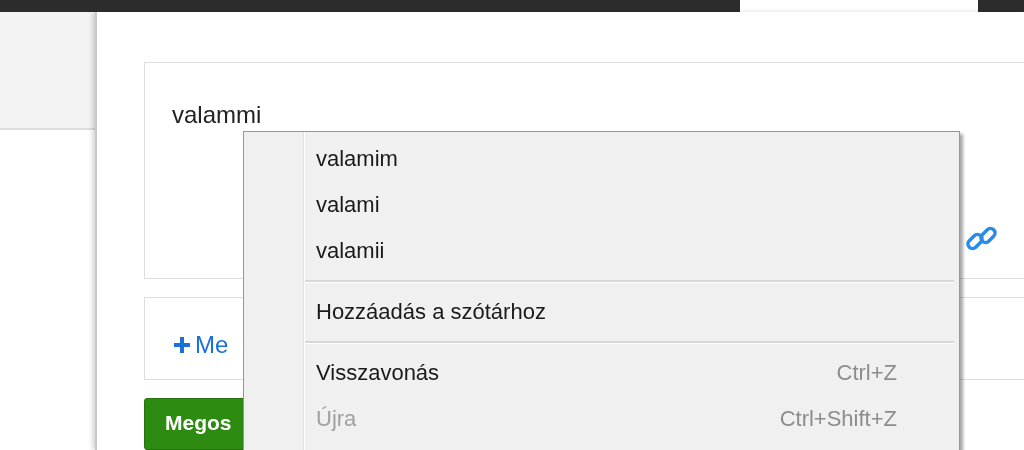  I want to click on menu-item: Visszavonás Ctrl+Z, so click(601, 373).